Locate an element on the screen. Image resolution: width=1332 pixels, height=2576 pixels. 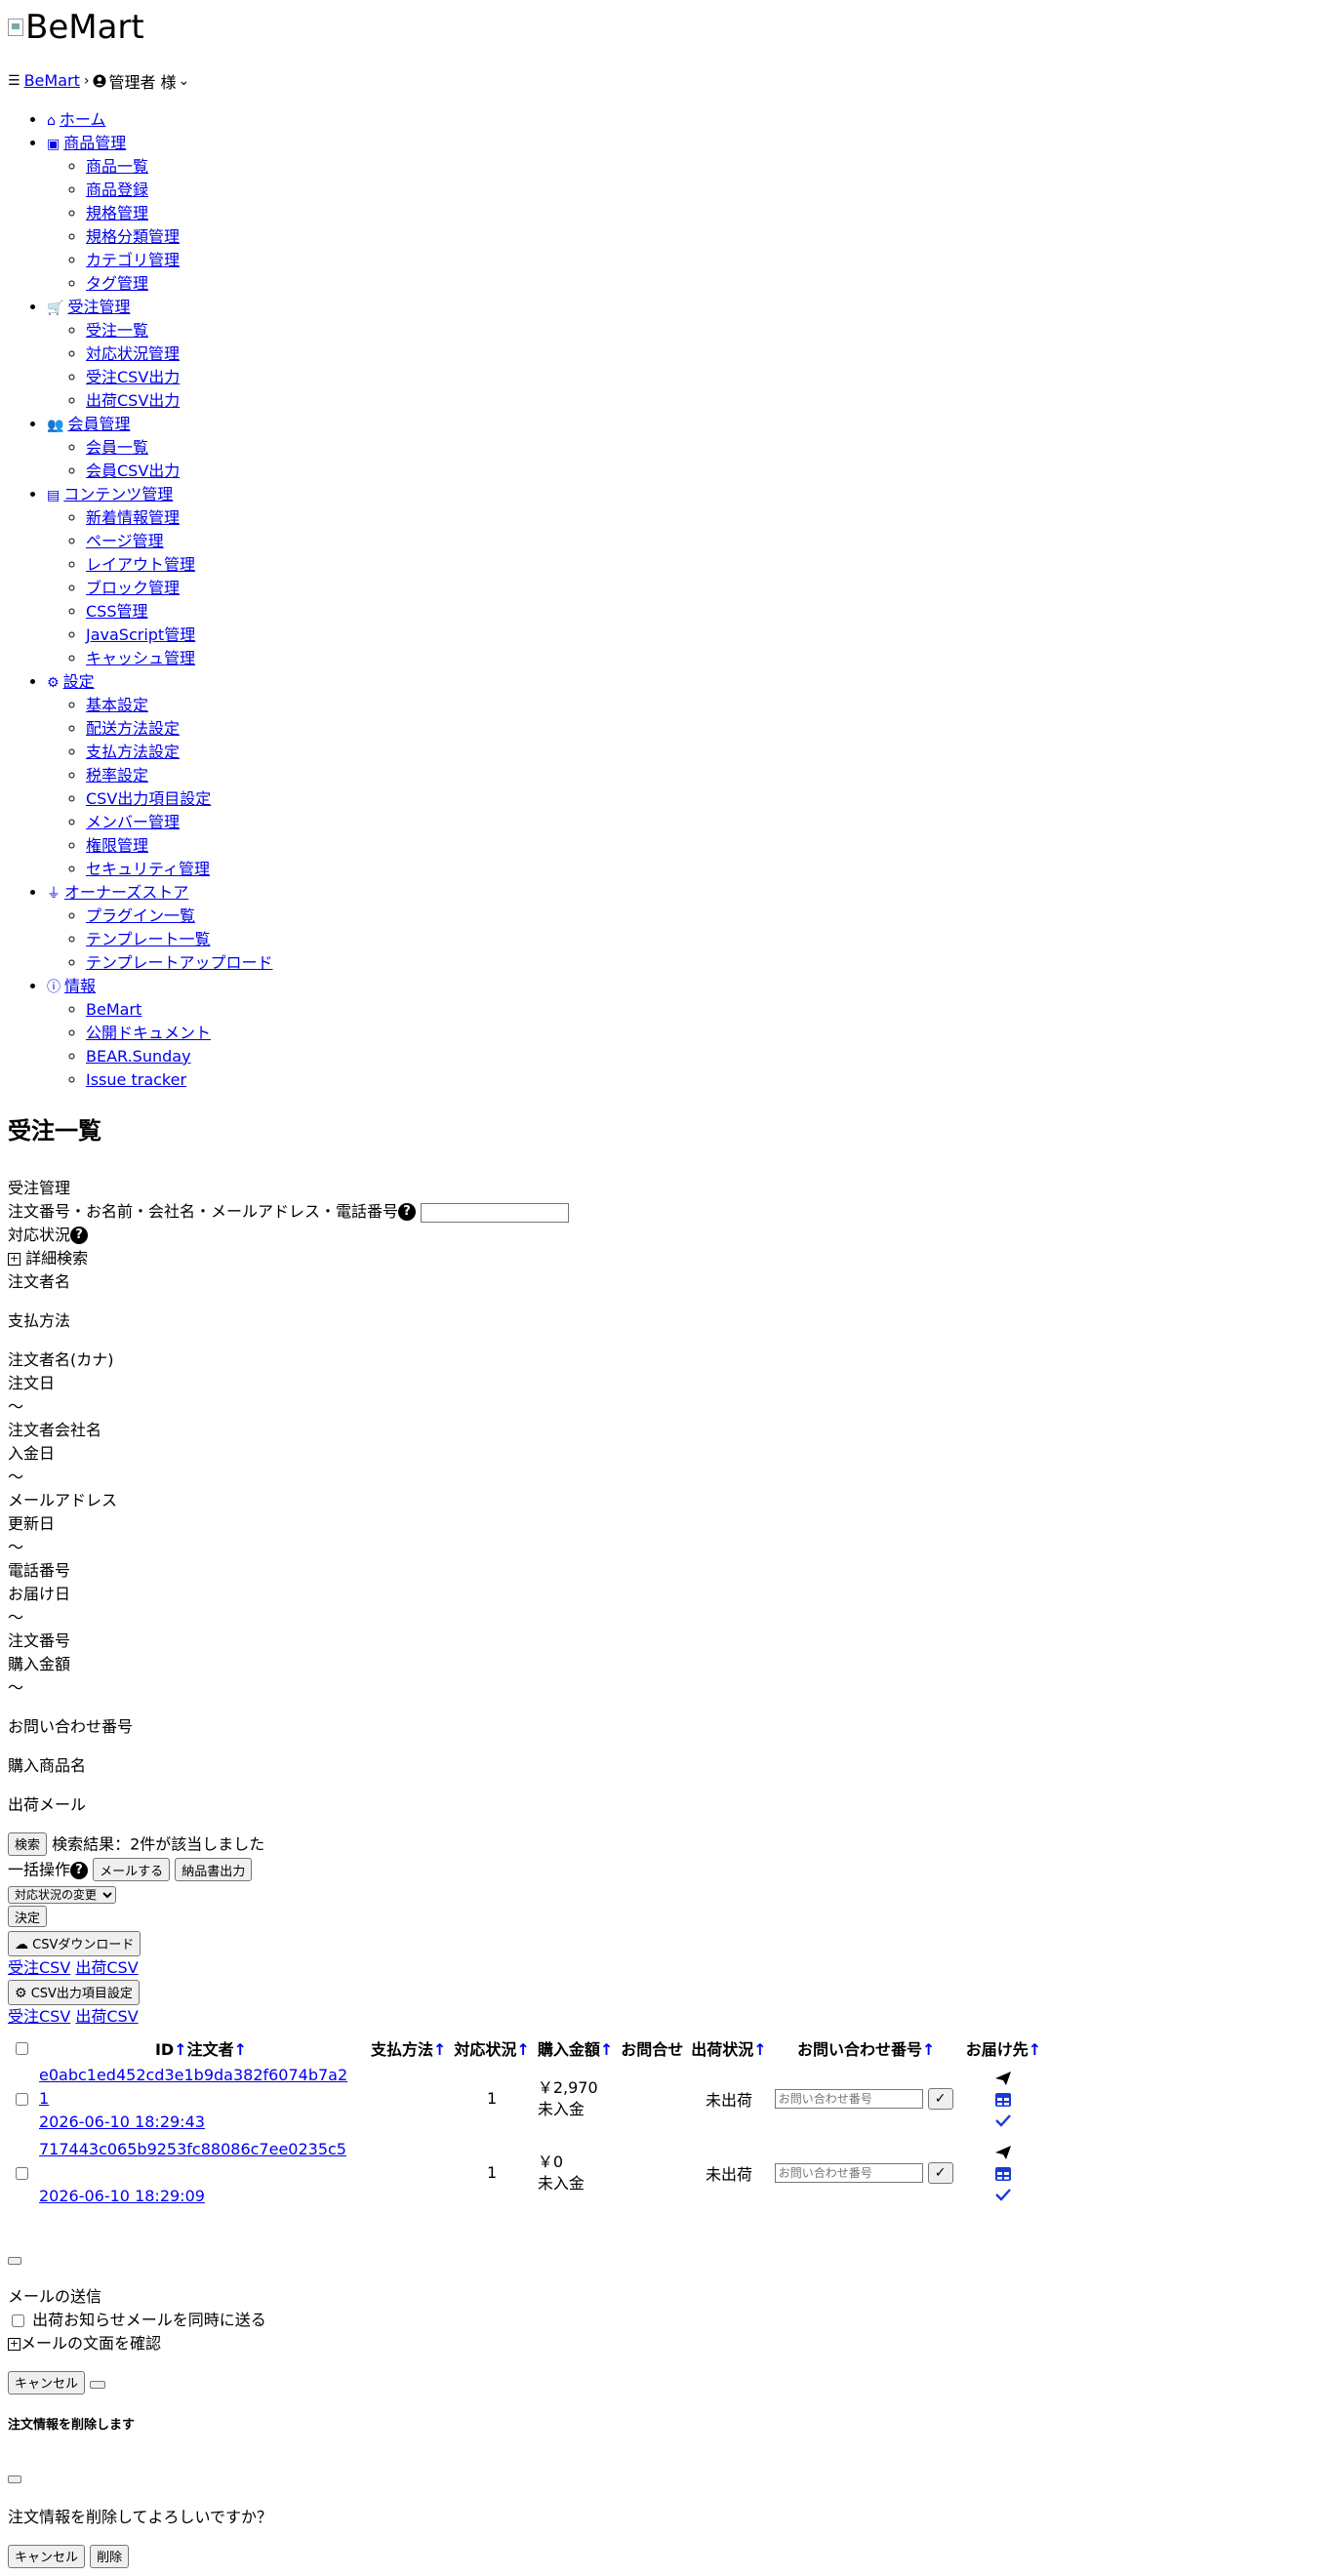
mail-button: メールする is located at coordinates (132, 1870).